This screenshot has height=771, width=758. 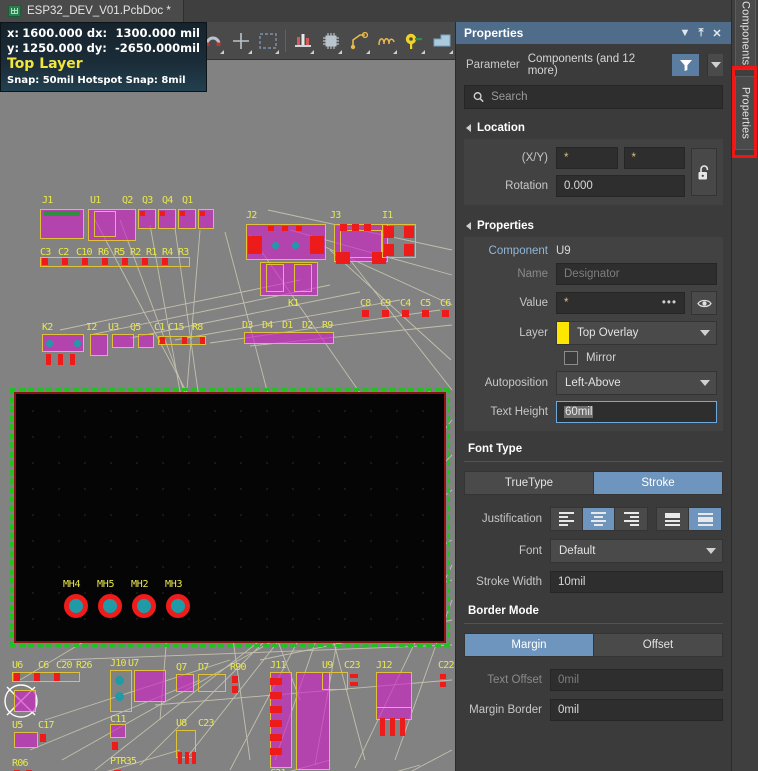 What do you see at coordinates (359, 41) in the screenshot?
I see `route-track-icon` at bounding box center [359, 41].